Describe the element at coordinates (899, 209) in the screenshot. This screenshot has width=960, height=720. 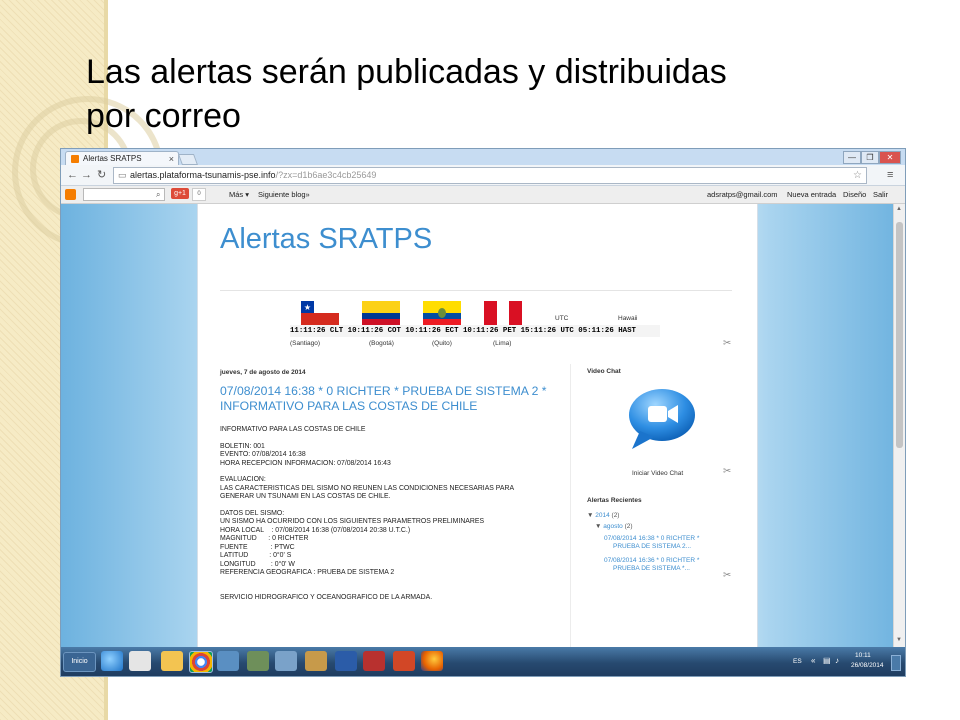
I see `scroll-up-icon: ▲` at that location.